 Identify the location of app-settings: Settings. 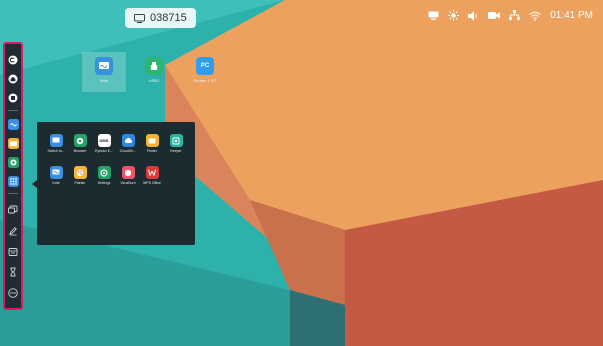
(104, 175).